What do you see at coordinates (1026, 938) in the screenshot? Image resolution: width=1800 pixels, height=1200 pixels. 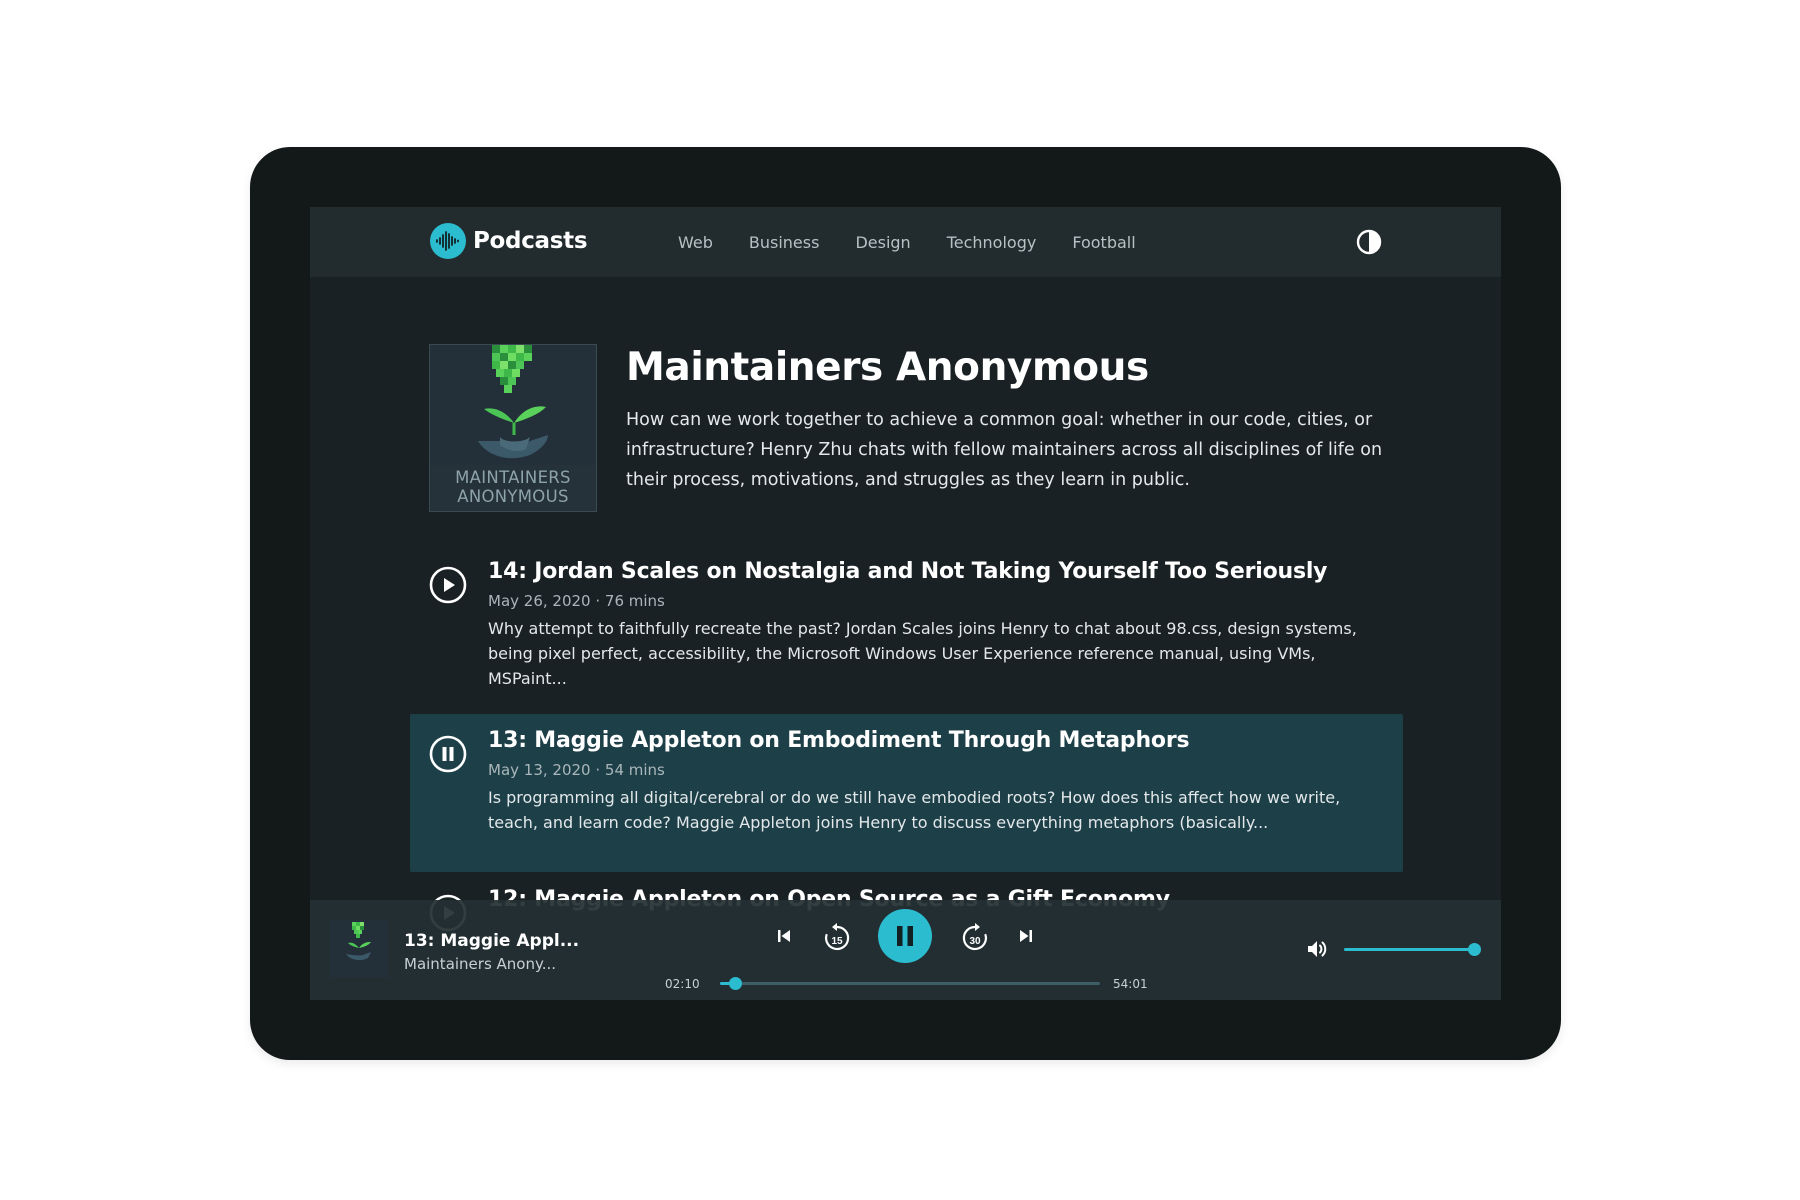 I see `skip-next-icon` at bounding box center [1026, 938].